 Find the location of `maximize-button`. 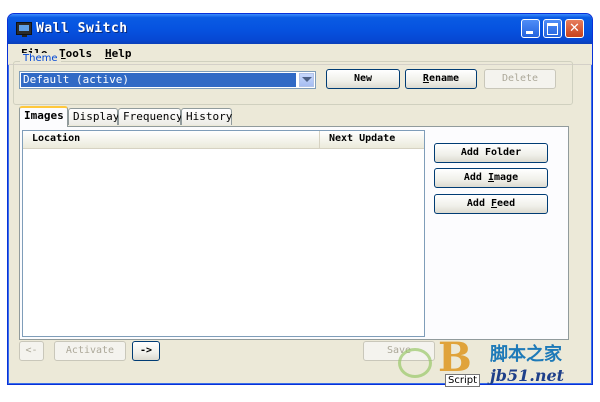

maximize-button is located at coordinates (552, 28).